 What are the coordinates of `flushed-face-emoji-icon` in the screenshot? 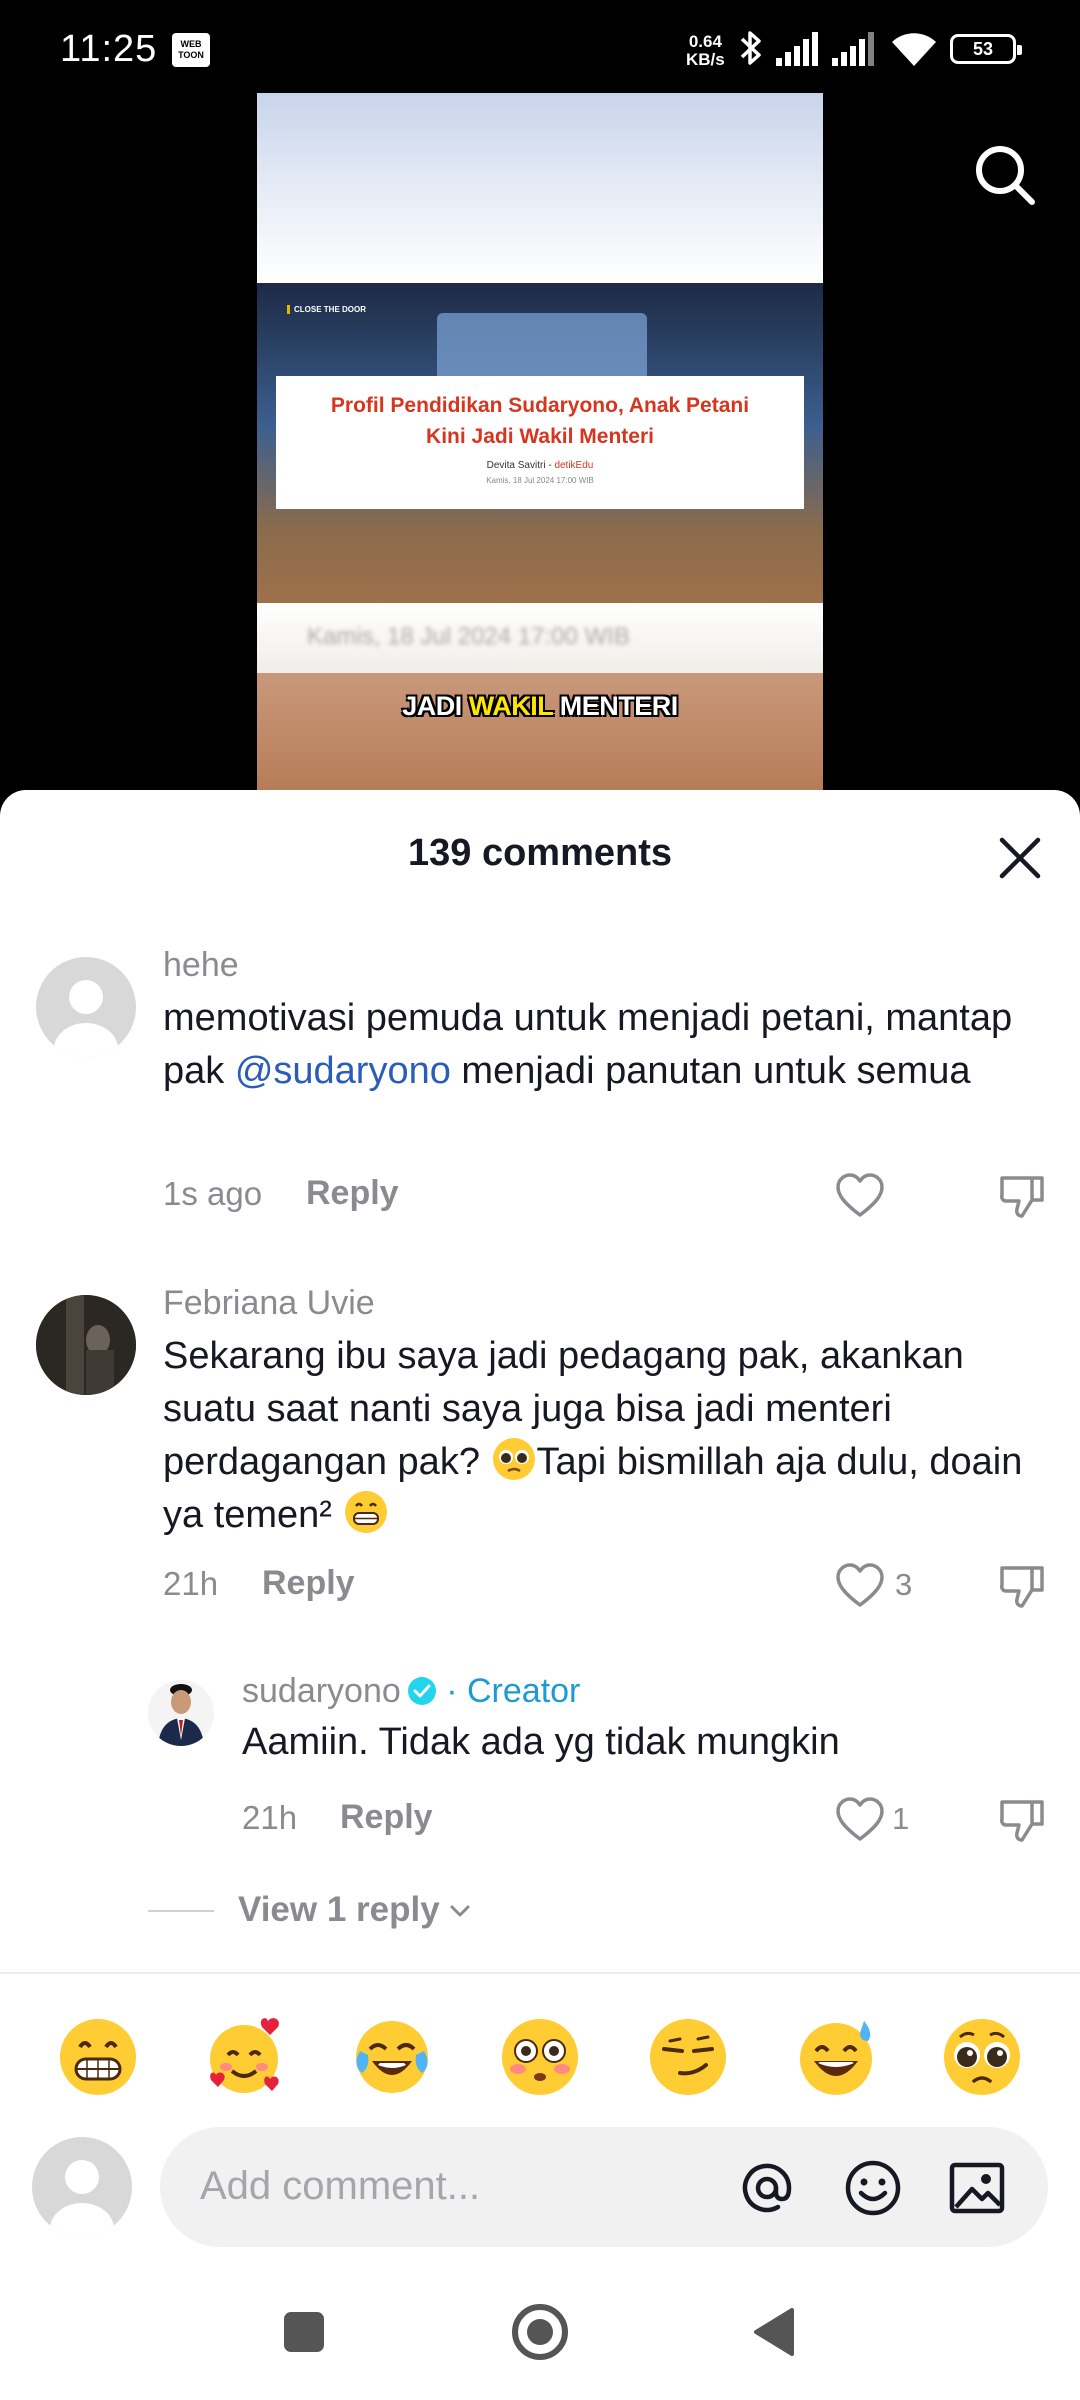 It's located at (540, 2057).